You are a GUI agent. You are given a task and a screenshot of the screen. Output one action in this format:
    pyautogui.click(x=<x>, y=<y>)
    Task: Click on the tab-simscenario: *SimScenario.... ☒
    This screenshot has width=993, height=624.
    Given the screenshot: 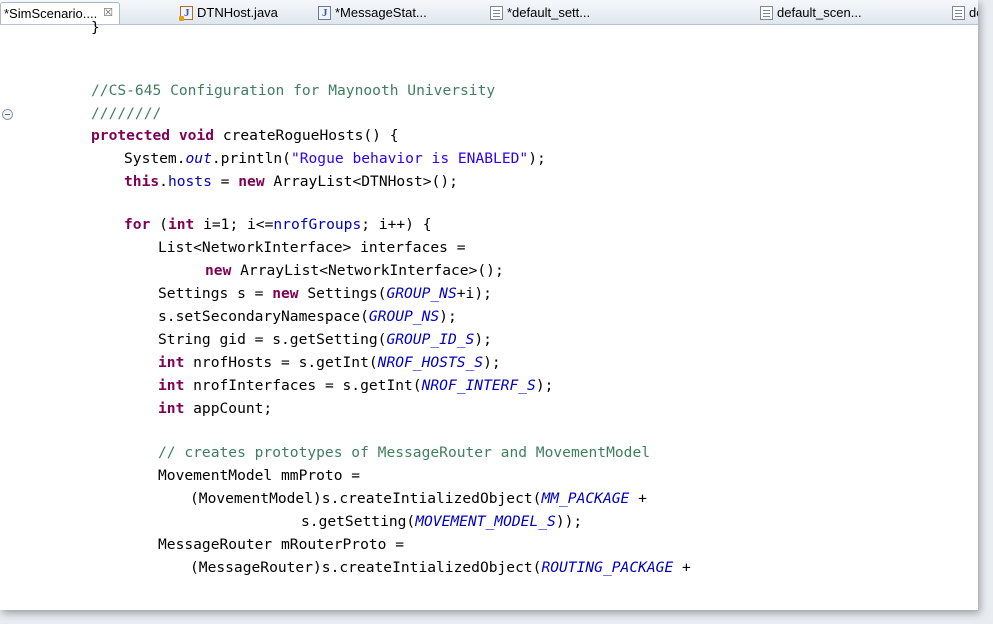 What is the action you would take?
    pyautogui.click(x=60, y=13)
    